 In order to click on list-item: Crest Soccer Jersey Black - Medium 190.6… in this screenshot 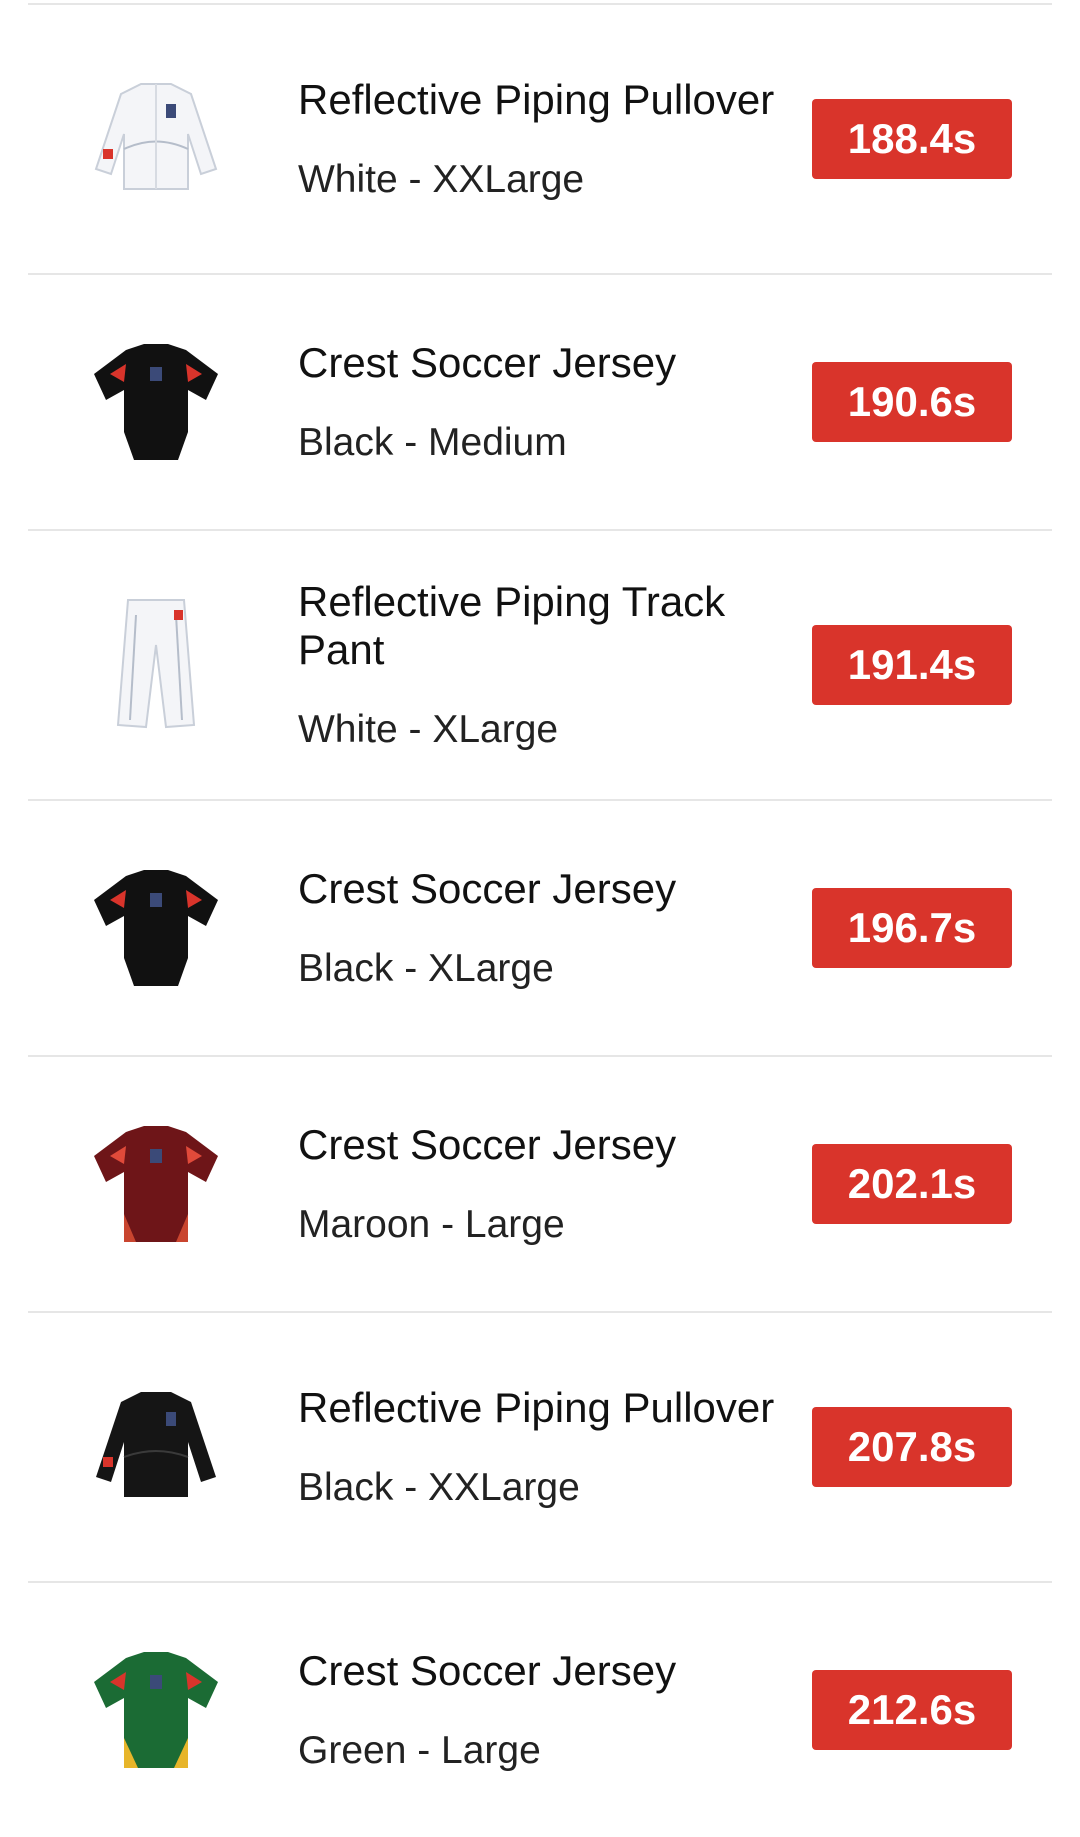, I will do `click(540, 403)`.